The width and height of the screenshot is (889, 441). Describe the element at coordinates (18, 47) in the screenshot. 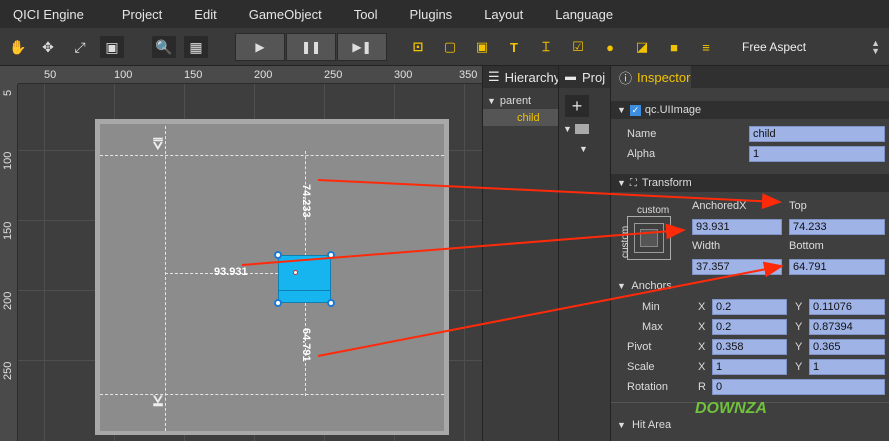

I see `hand-icon: ✋` at that location.